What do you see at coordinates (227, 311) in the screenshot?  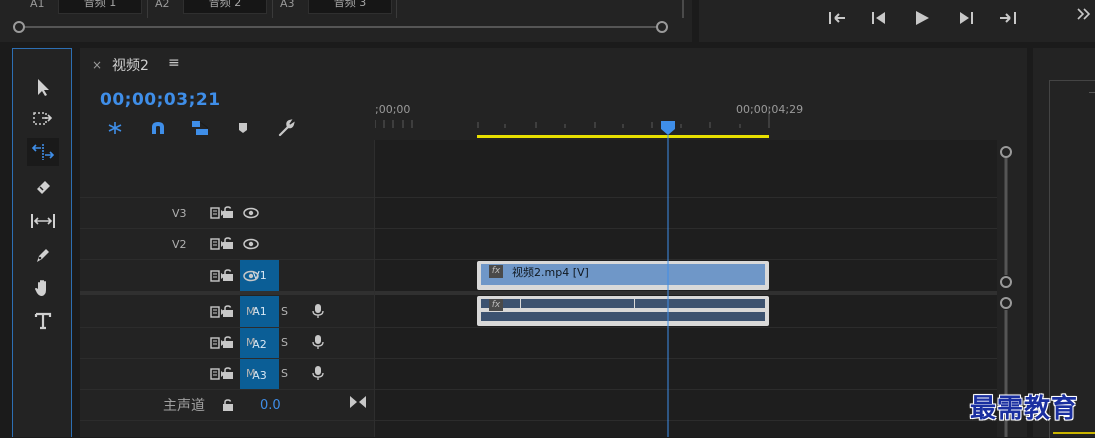 I see `track-header-a1: A1 M S` at bounding box center [227, 311].